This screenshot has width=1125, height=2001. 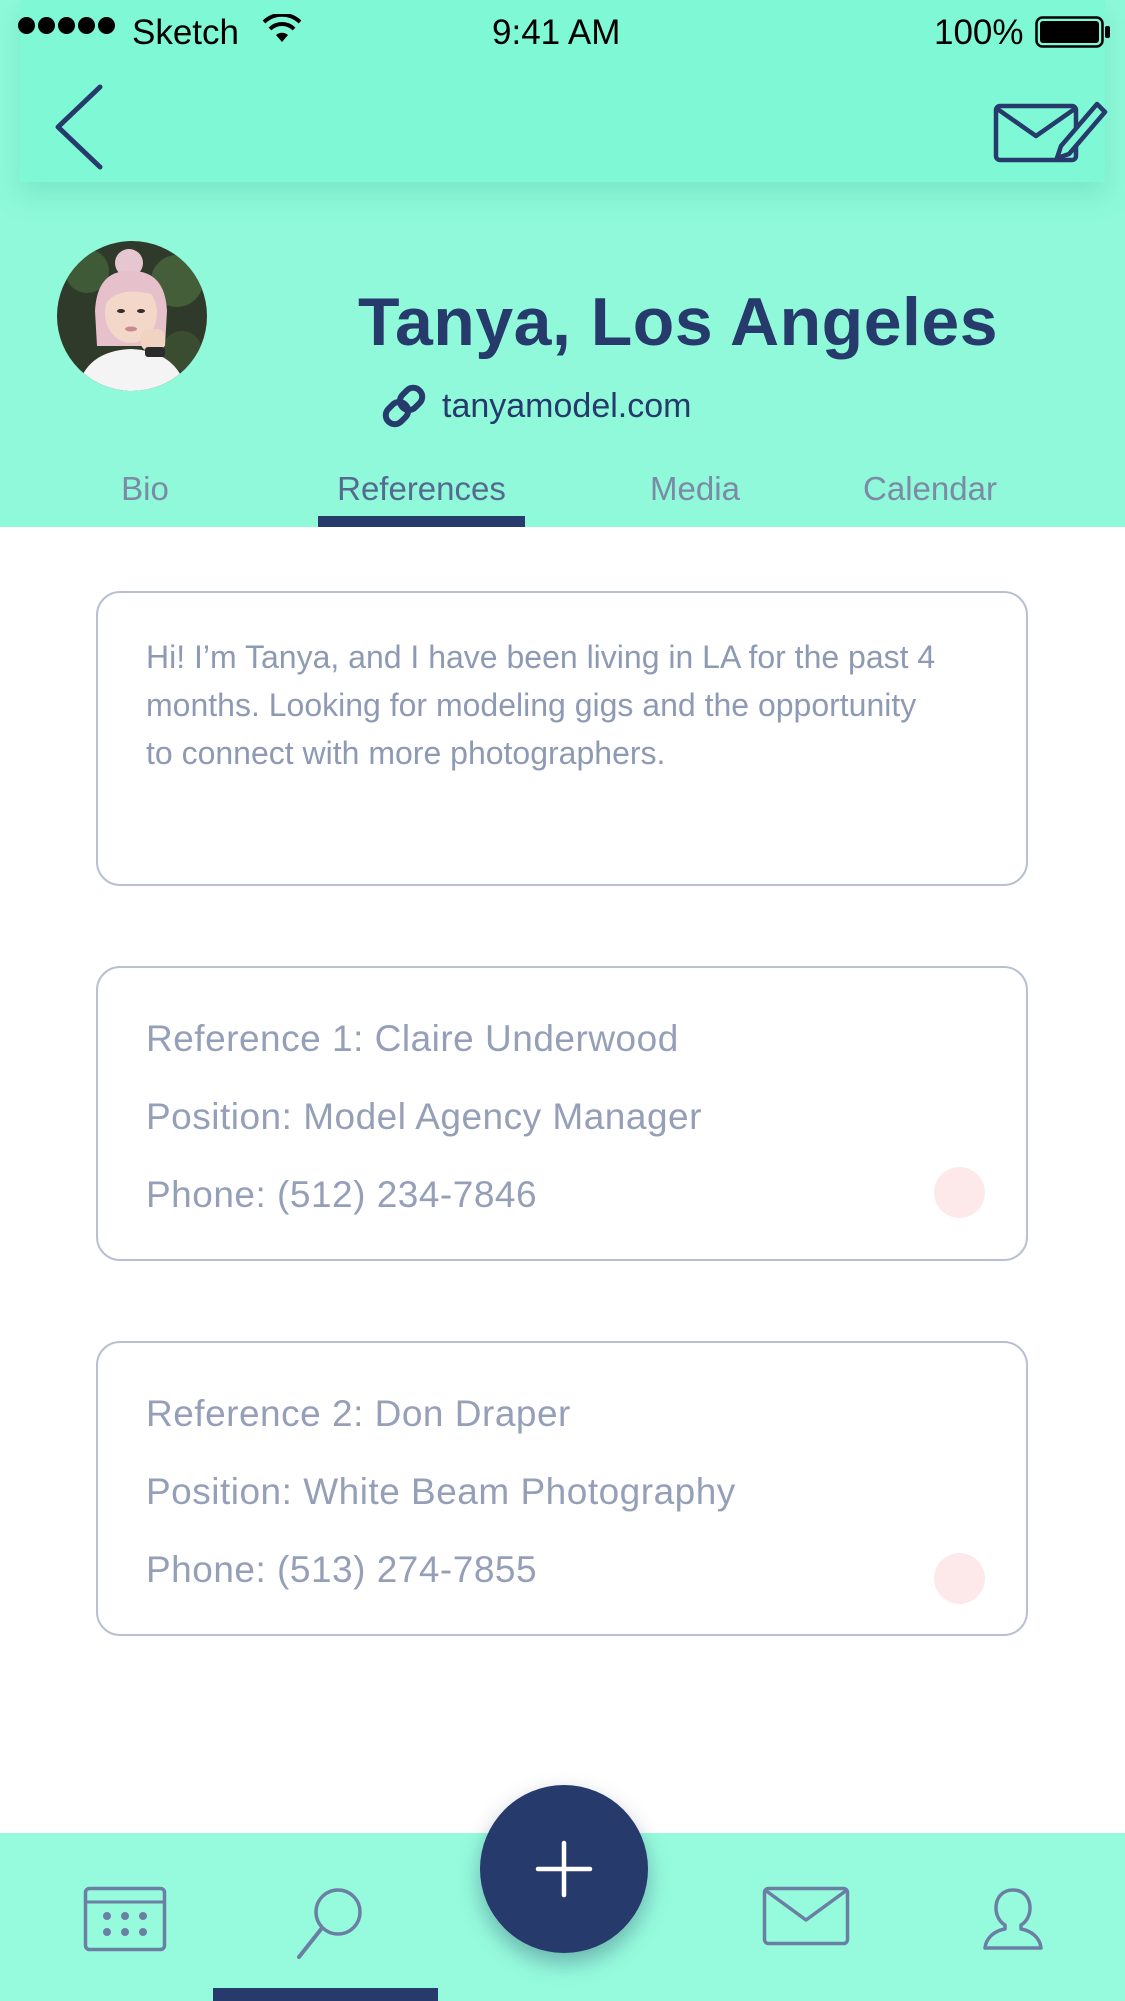 I want to click on profile-icon, so click(x=1013, y=1919).